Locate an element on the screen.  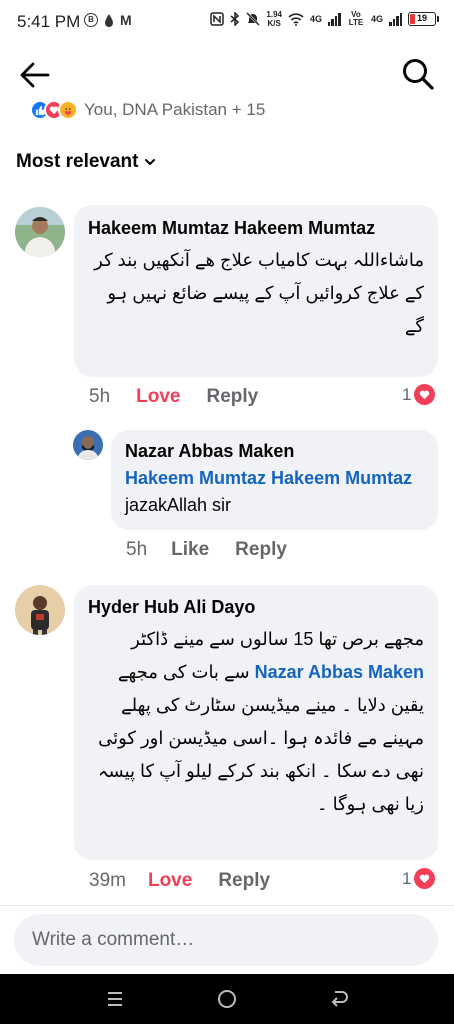
back-nav-icon is located at coordinates (339, 999).